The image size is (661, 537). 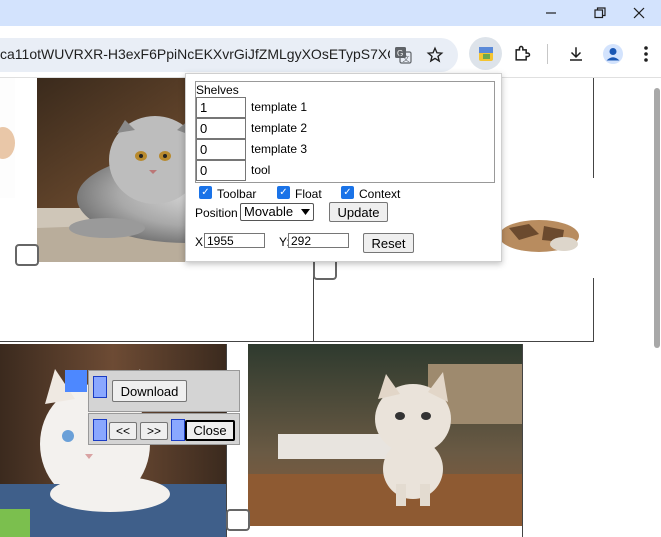 What do you see at coordinates (435, 55) in the screenshot?
I see `star-icon` at bounding box center [435, 55].